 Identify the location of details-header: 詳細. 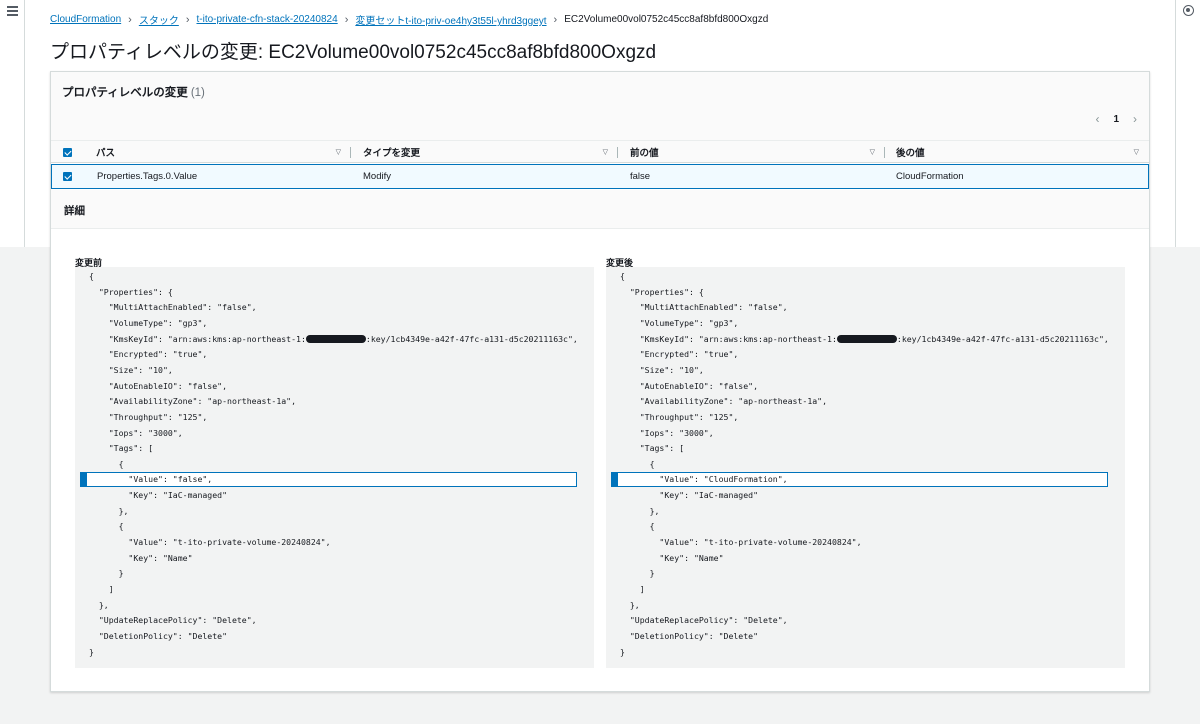
(600, 209).